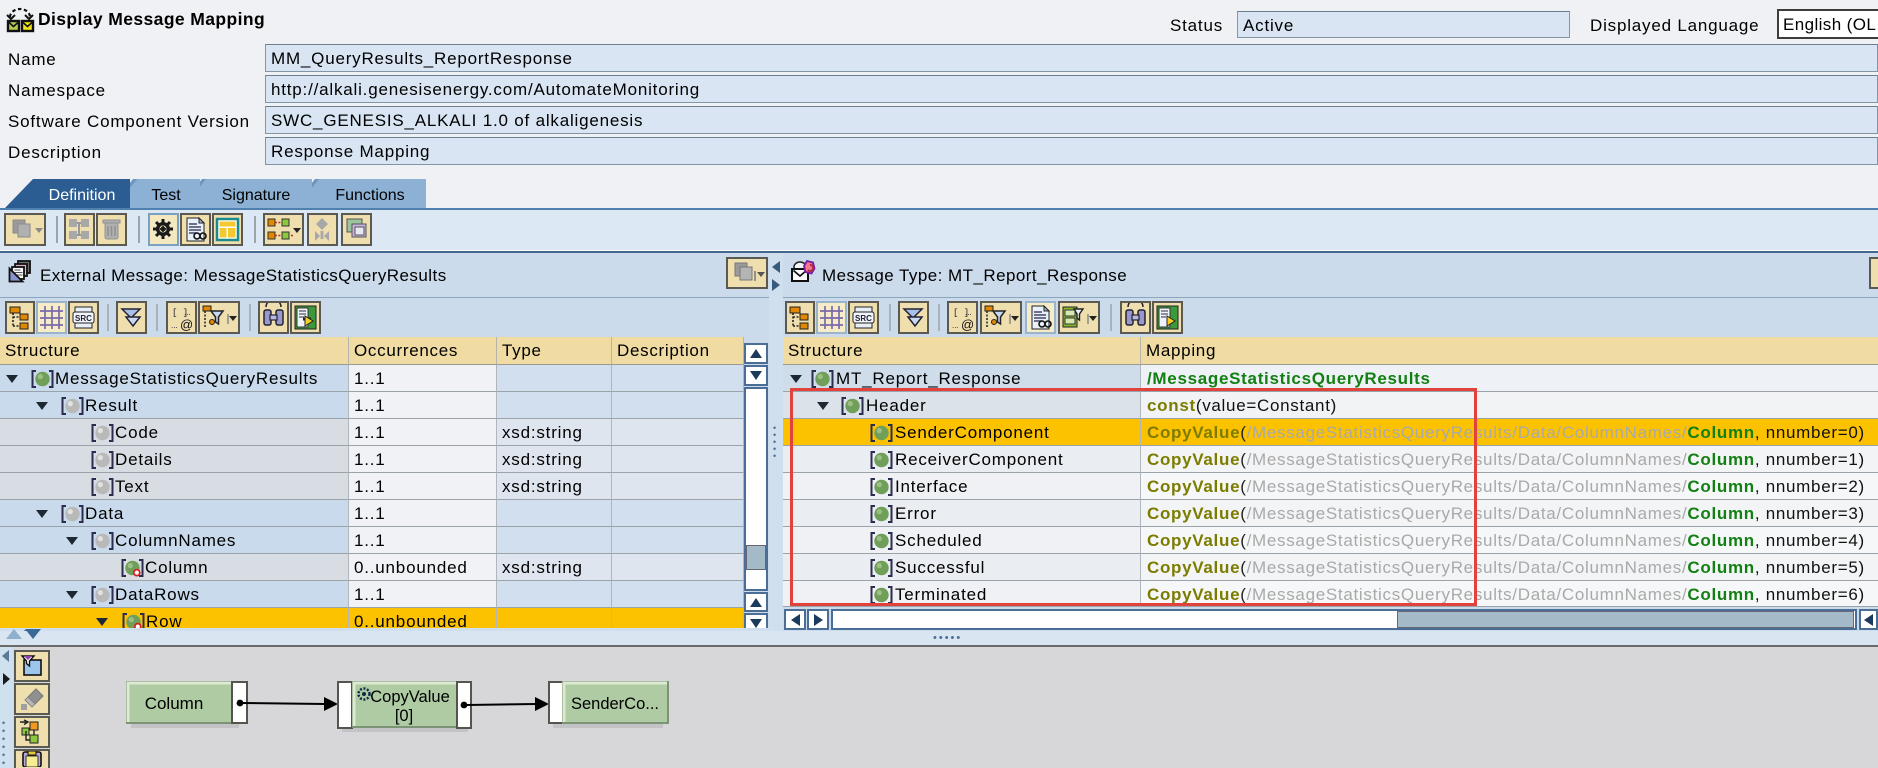  What do you see at coordinates (256, 195) in the screenshot?
I see `svg-text: Signature` at bounding box center [256, 195].